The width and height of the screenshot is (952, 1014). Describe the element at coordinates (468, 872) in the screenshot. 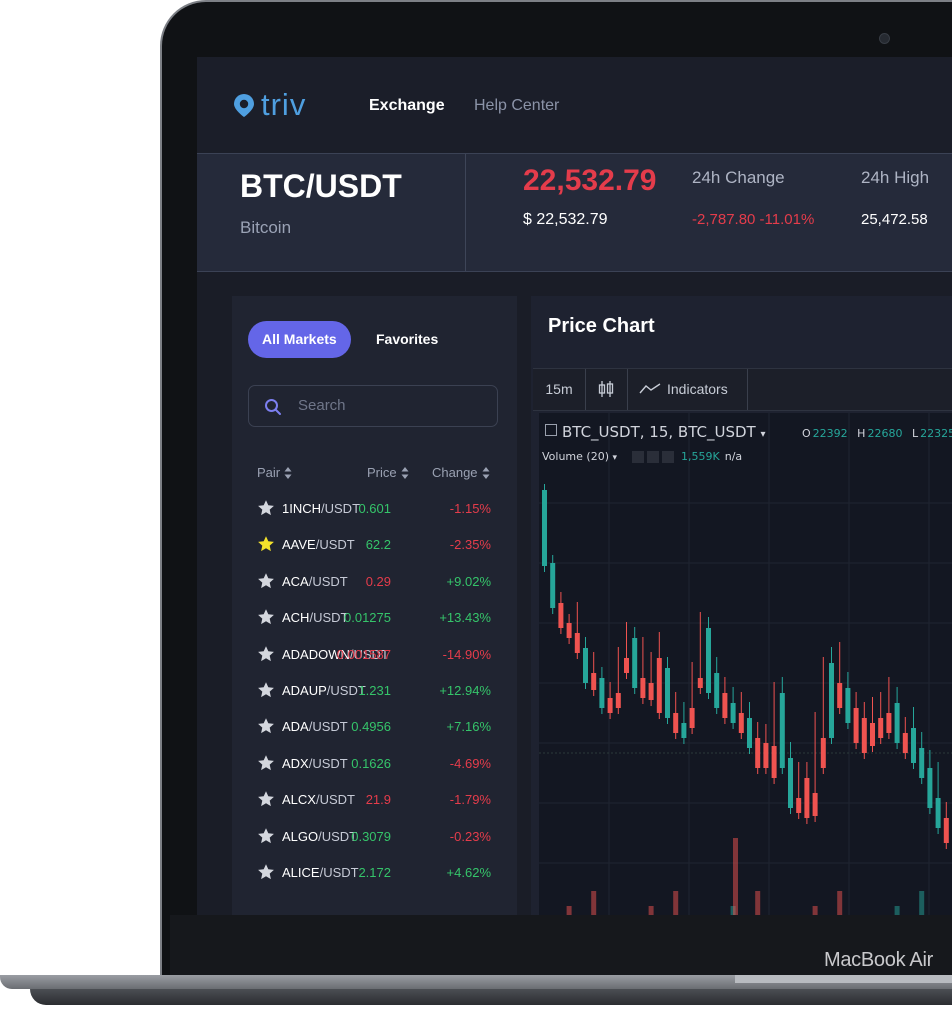

I see `pair-change: +4.62%` at that location.